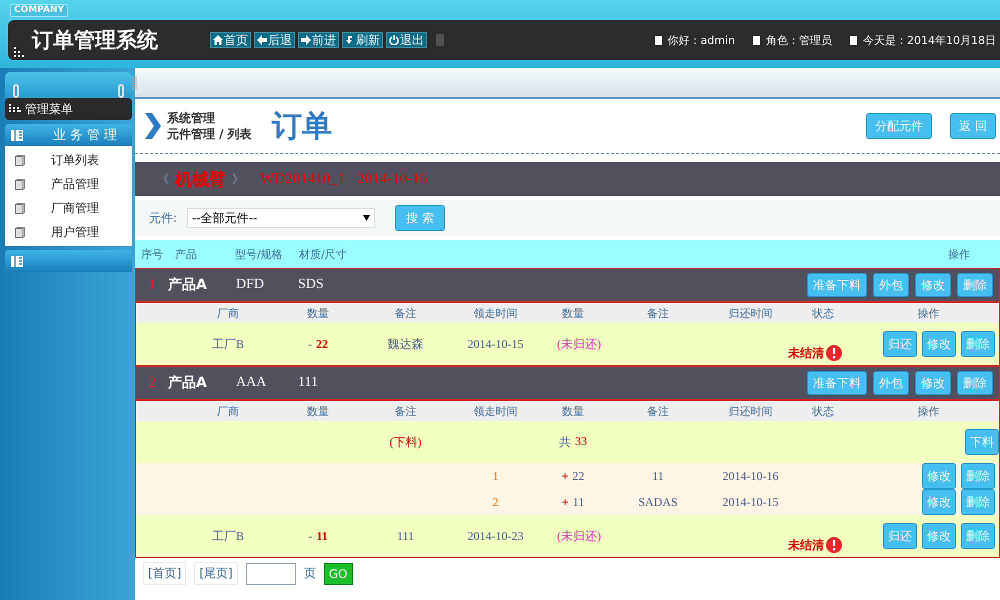 The height and width of the screenshot is (600, 1000). Describe the element at coordinates (152, 254) in the screenshot. I see `column-header: 序号` at that location.